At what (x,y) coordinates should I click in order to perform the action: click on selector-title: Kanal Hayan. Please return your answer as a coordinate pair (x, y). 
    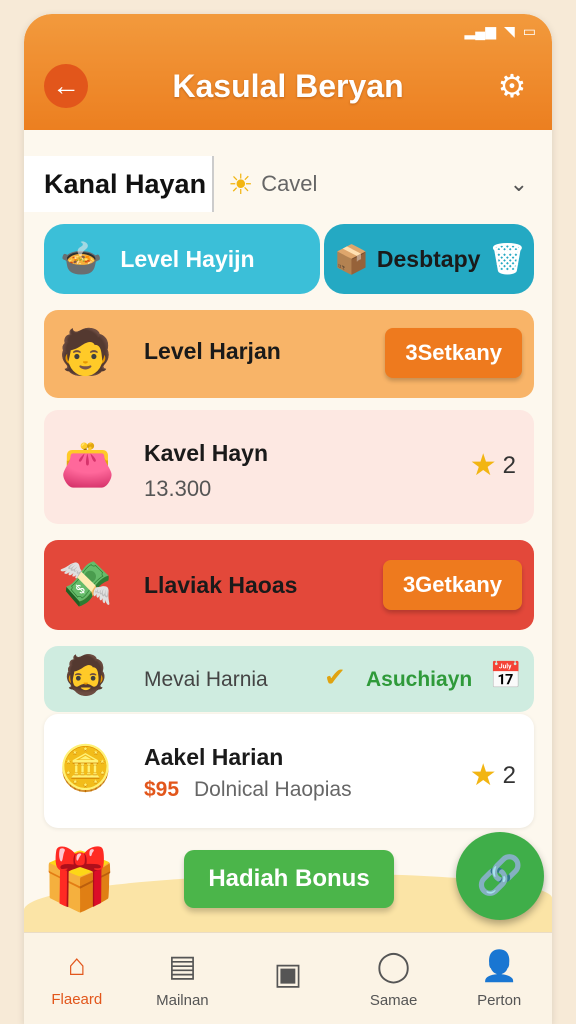
    Looking at the image, I should click on (119, 184).